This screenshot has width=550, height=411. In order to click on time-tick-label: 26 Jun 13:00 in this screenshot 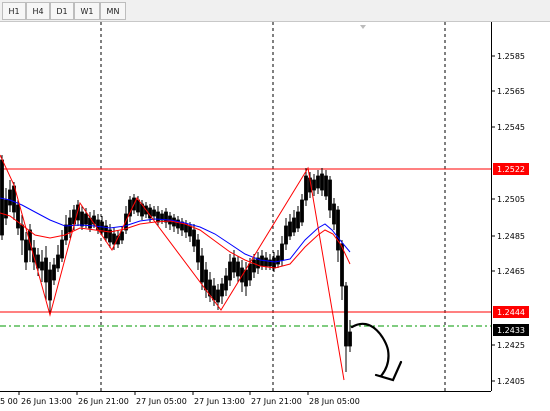, I will do `click(46, 401)`.